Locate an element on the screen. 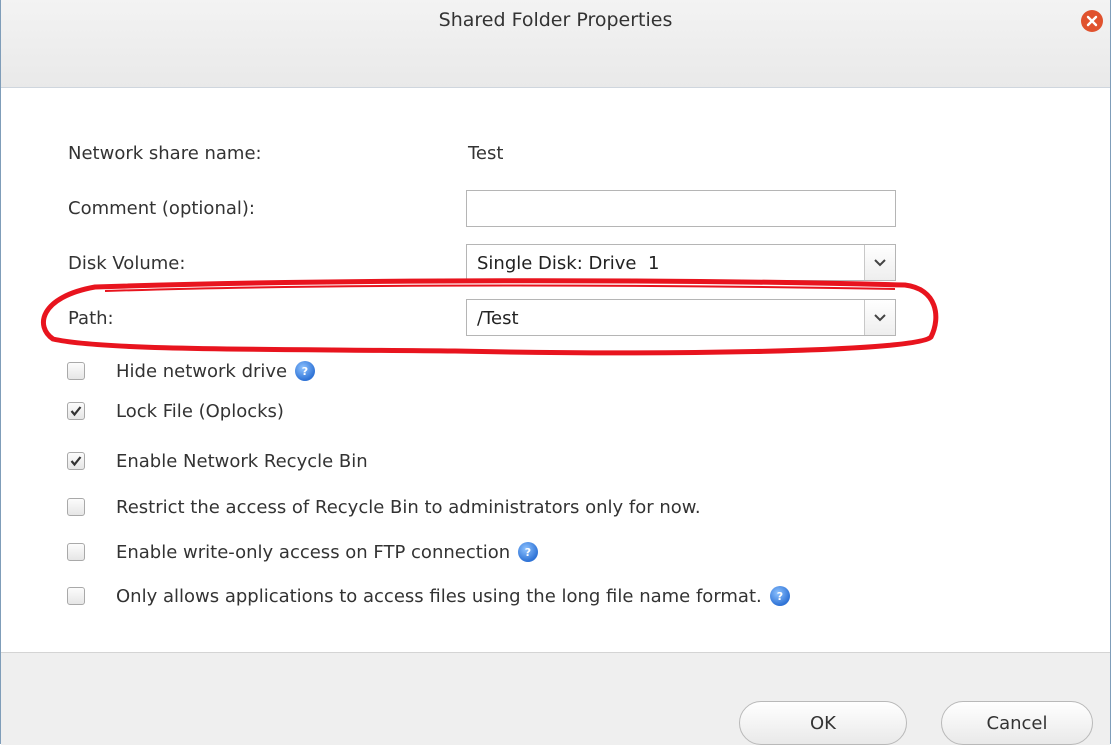 The height and width of the screenshot is (745, 1113). dialog-title: Shared Folder Properties is located at coordinates (555, 20).